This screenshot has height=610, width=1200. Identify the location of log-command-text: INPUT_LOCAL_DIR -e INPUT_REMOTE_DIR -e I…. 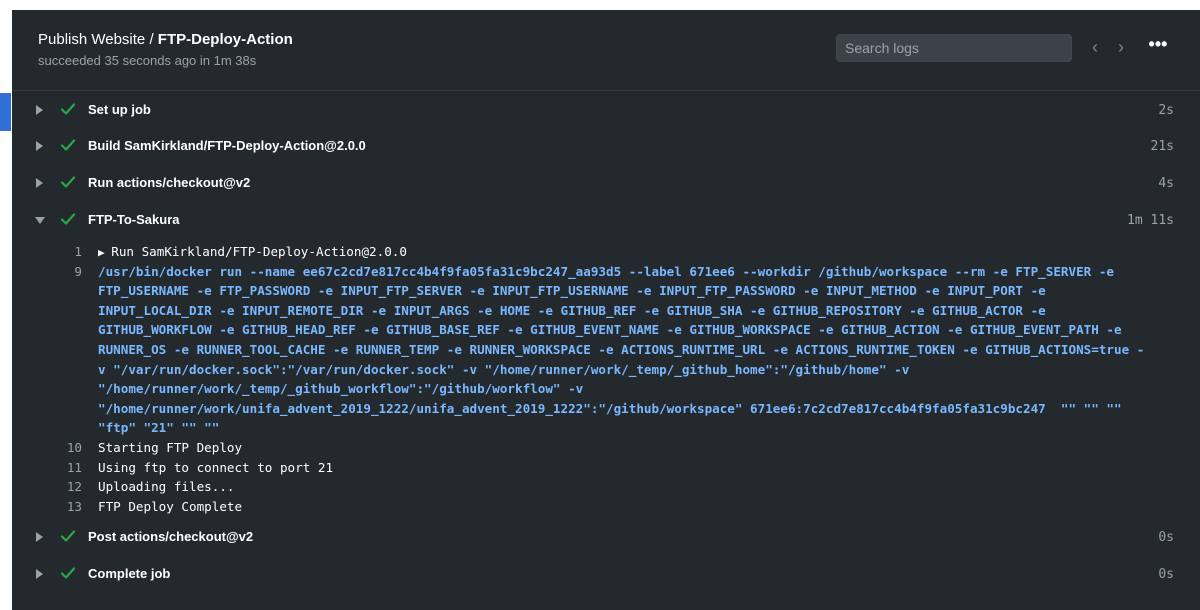
(572, 310).